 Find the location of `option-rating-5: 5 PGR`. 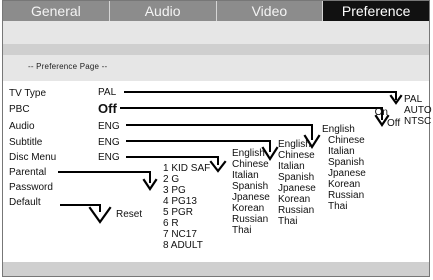

option-rating-5: 5 PGR is located at coordinates (186, 212).